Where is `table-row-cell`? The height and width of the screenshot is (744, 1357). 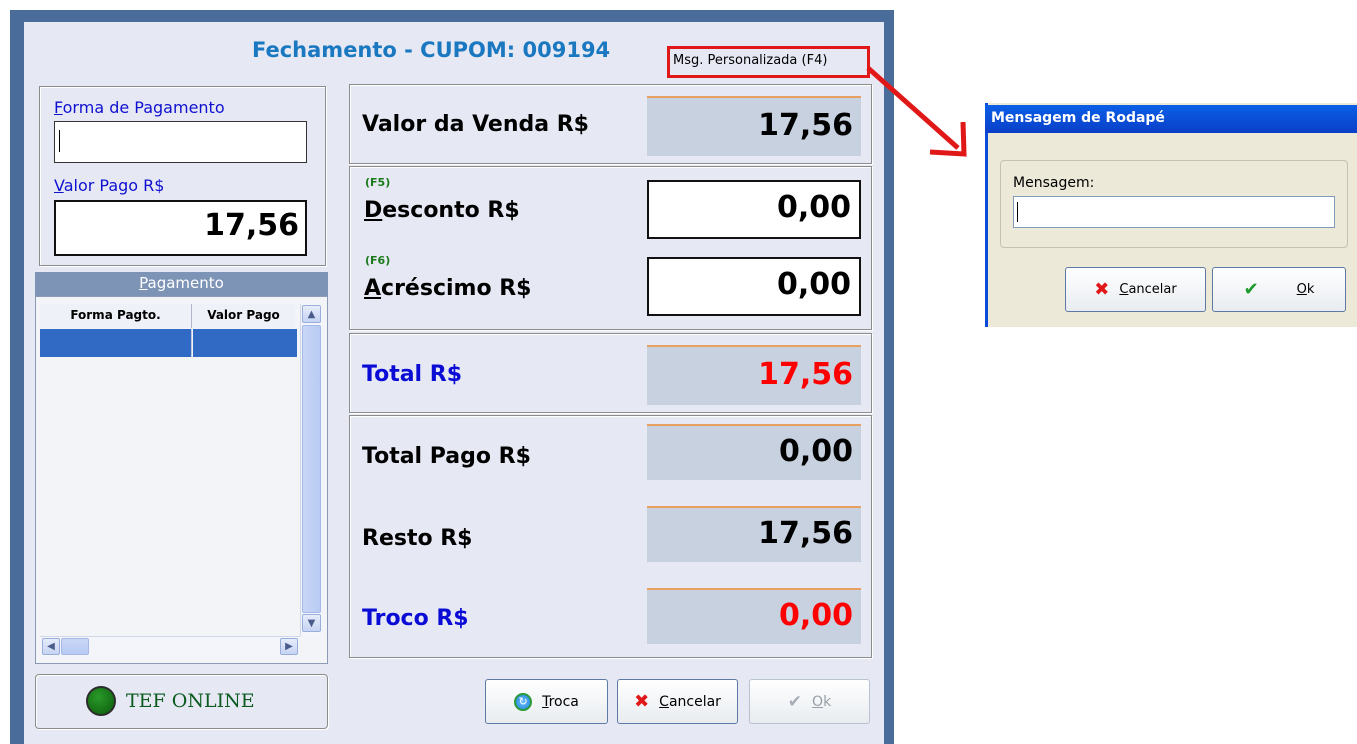 table-row-cell is located at coordinates (245, 343).